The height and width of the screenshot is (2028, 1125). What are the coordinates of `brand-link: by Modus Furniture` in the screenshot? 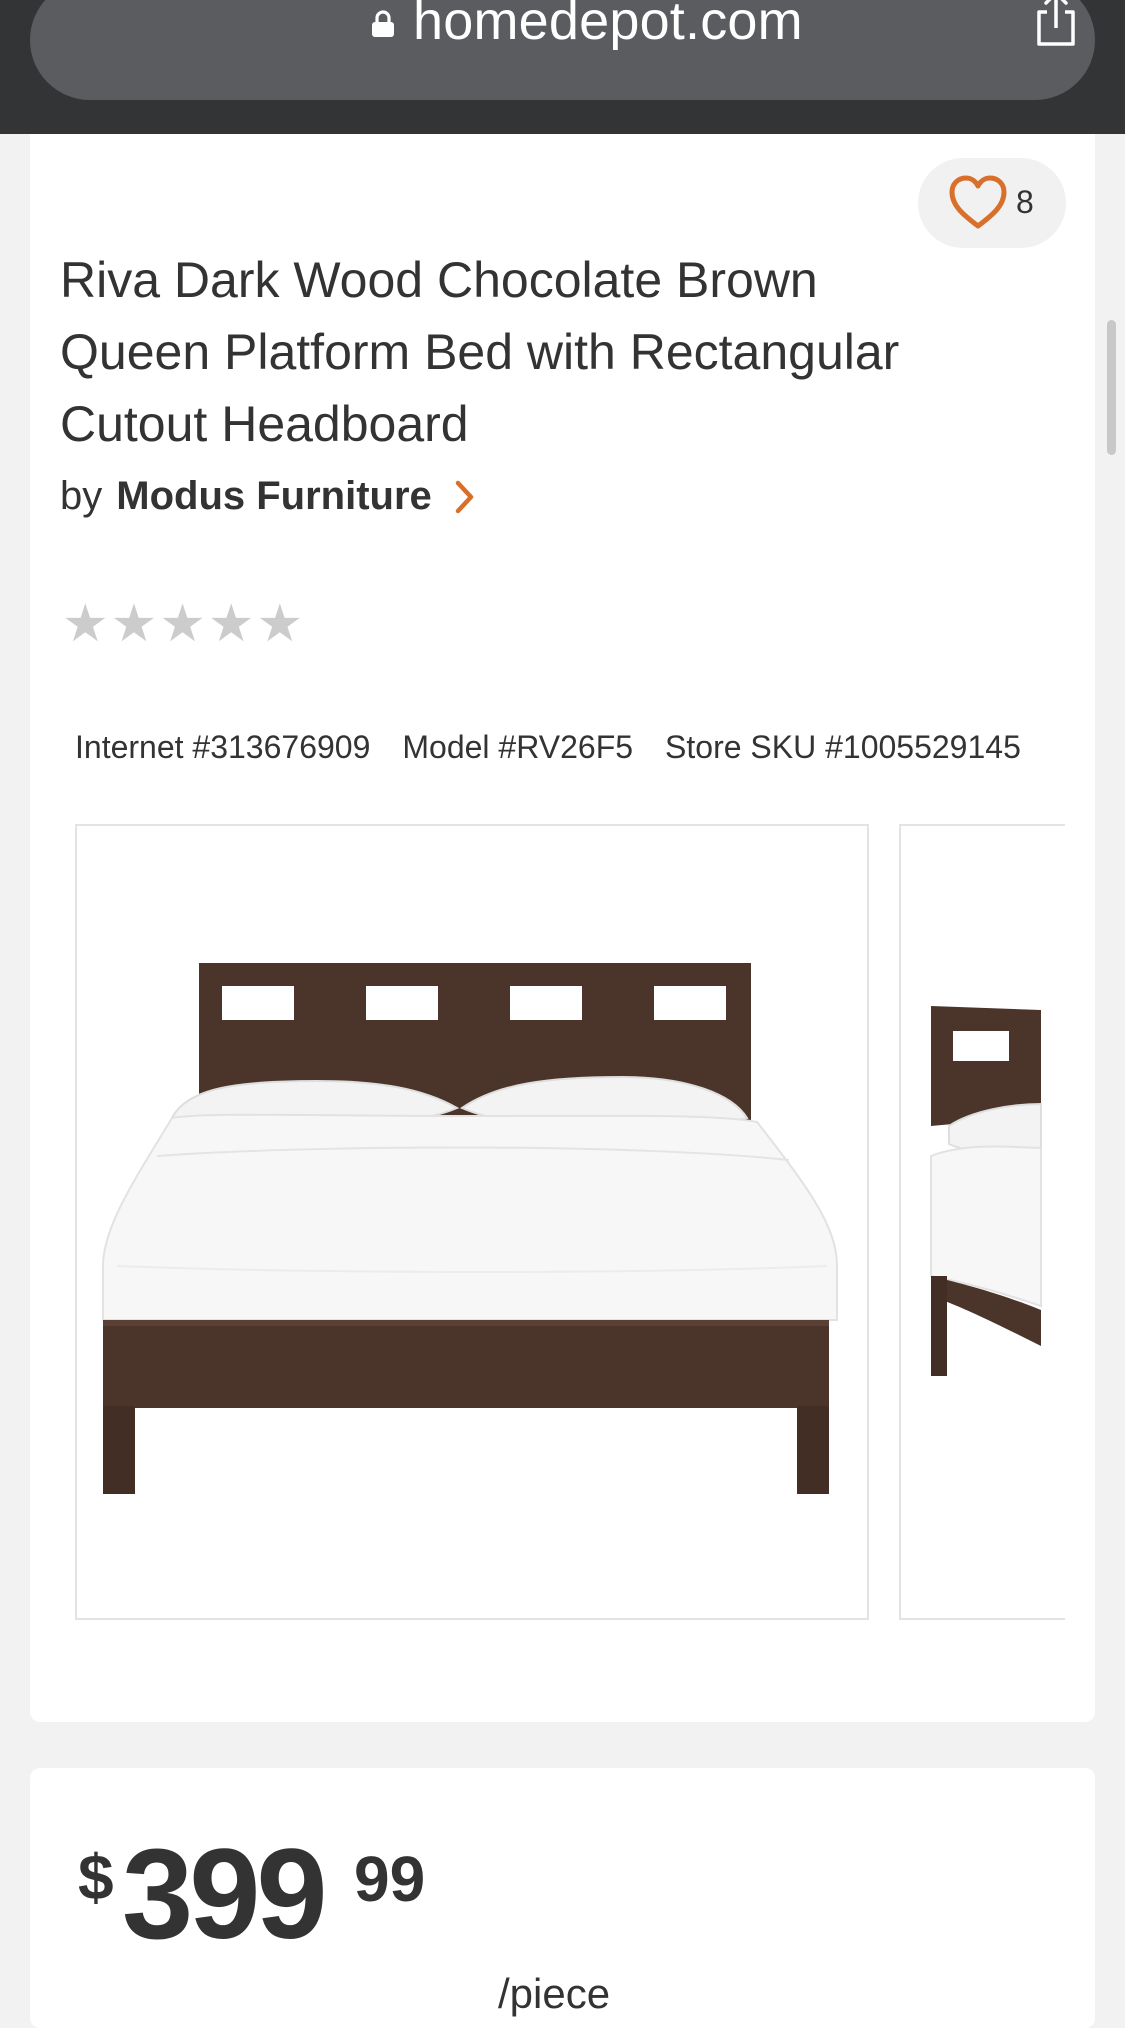 It's located at (268, 496).